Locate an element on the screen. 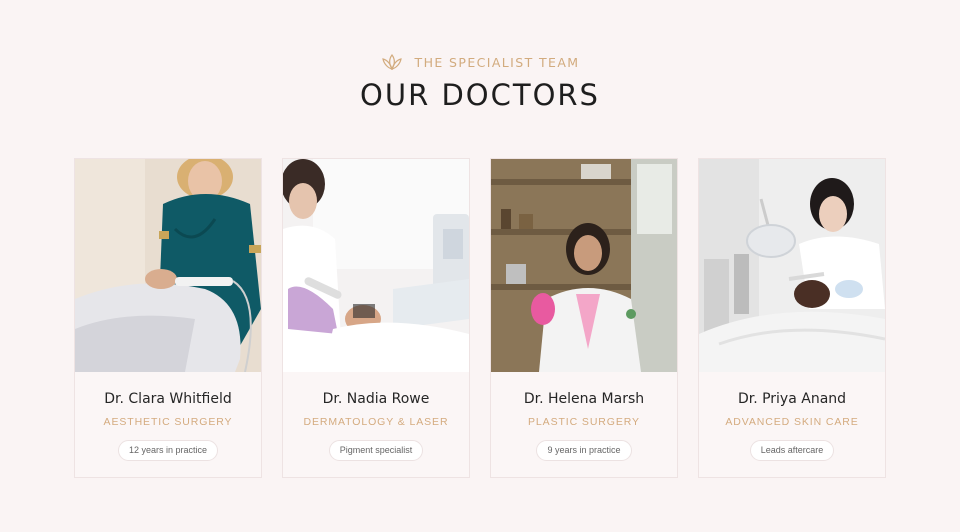 The width and height of the screenshot is (960, 532). doctor-specialty: ADVANCED SKIN CARE is located at coordinates (792, 422).